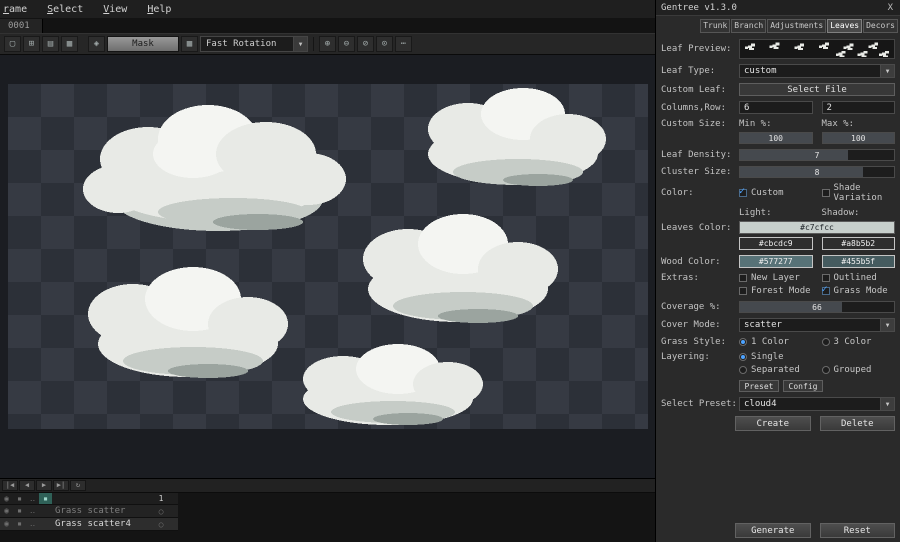  I want to click on extras-row-1: Extras: New Layer Outlined, so click(778, 278).